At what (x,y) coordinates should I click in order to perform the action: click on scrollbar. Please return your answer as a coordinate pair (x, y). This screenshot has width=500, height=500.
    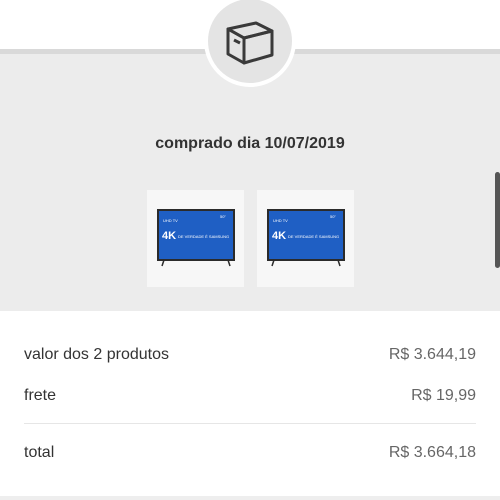
    Looking at the image, I should click on (497, 220).